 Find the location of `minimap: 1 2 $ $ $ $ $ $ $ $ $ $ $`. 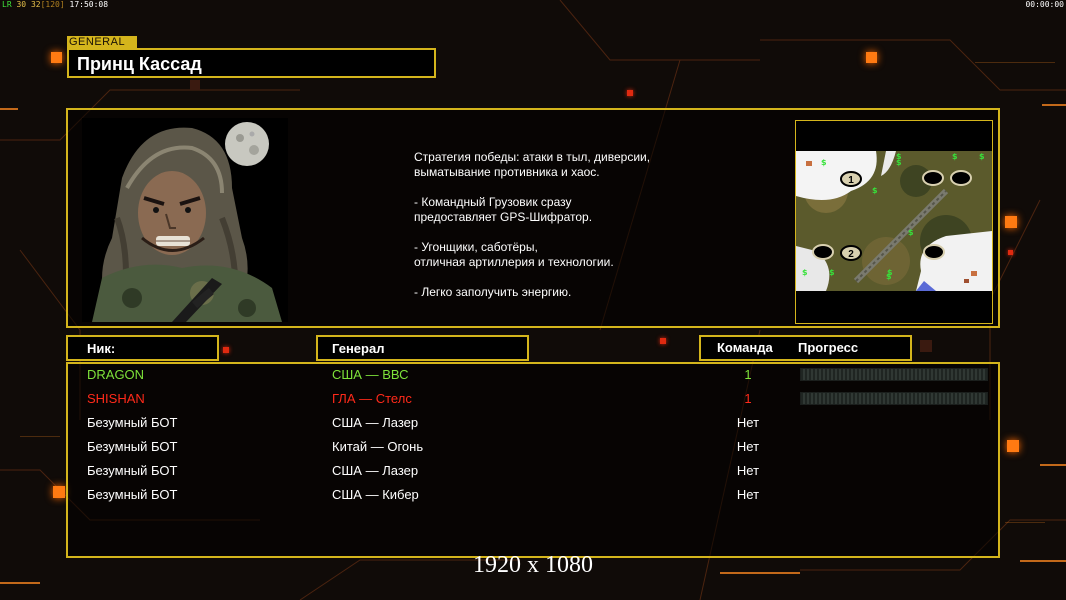

minimap: 1 2 $ $ $ $ $ $ $ $ $ $ $ is located at coordinates (894, 222).